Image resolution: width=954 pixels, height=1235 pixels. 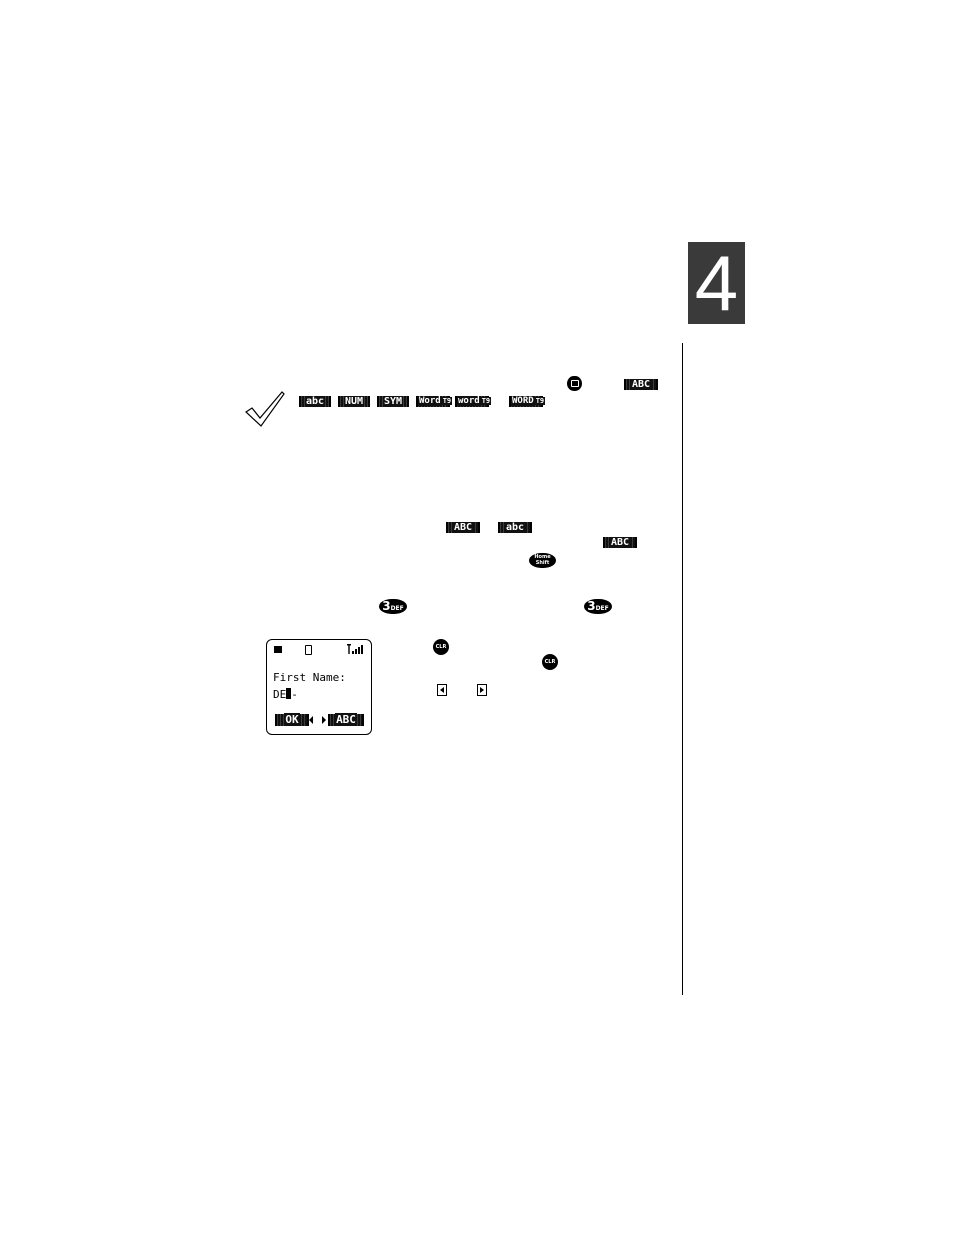 I want to click on num-label: NUM, so click(x=354, y=401).